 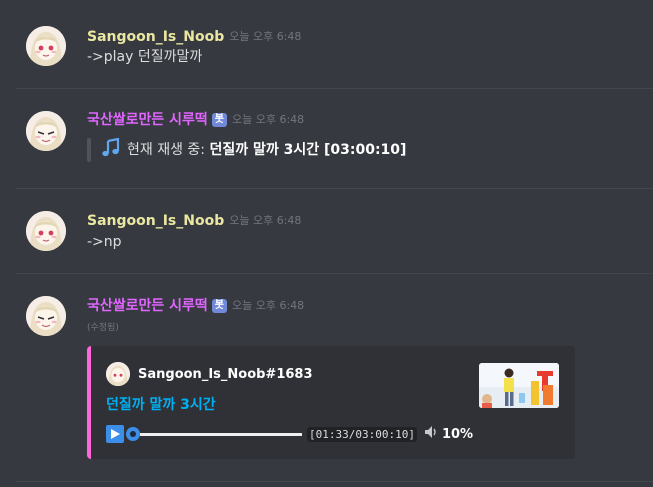 What do you see at coordinates (168, 150) in the screenshot?
I see `now-playing-prefix: 현재 재생 중:` at bounding box center [168, 150].